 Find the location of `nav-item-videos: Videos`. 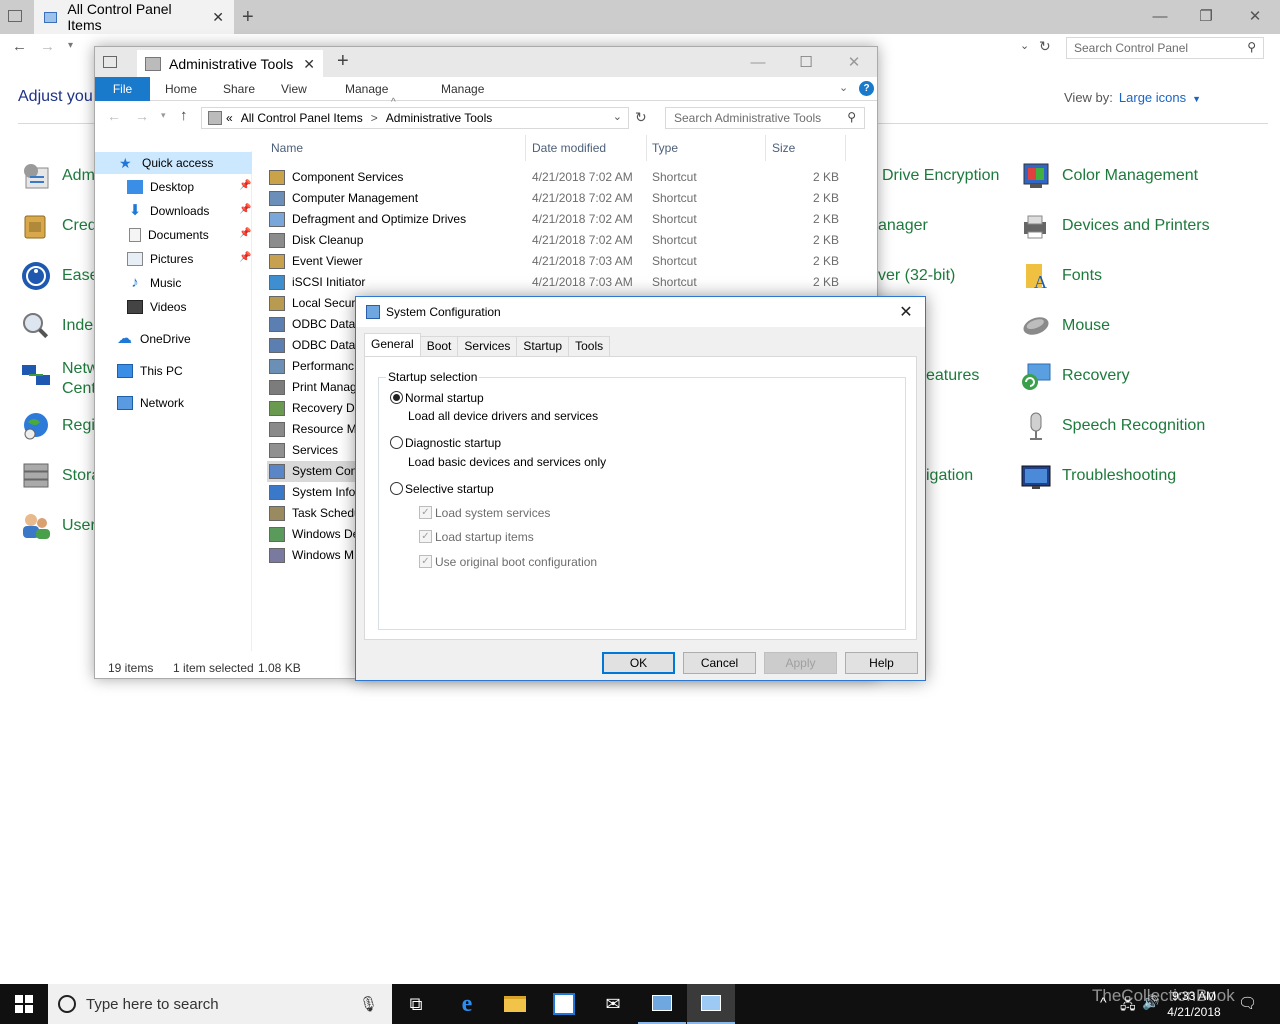

nav-item-videos: Videos is located at coordinates (140, 307).